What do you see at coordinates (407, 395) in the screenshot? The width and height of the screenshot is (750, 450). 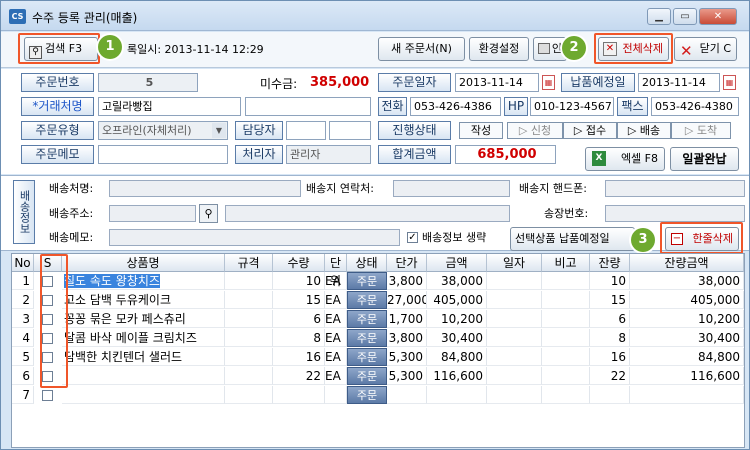 I see `col-price-cell` at bounding box center [407, 395].